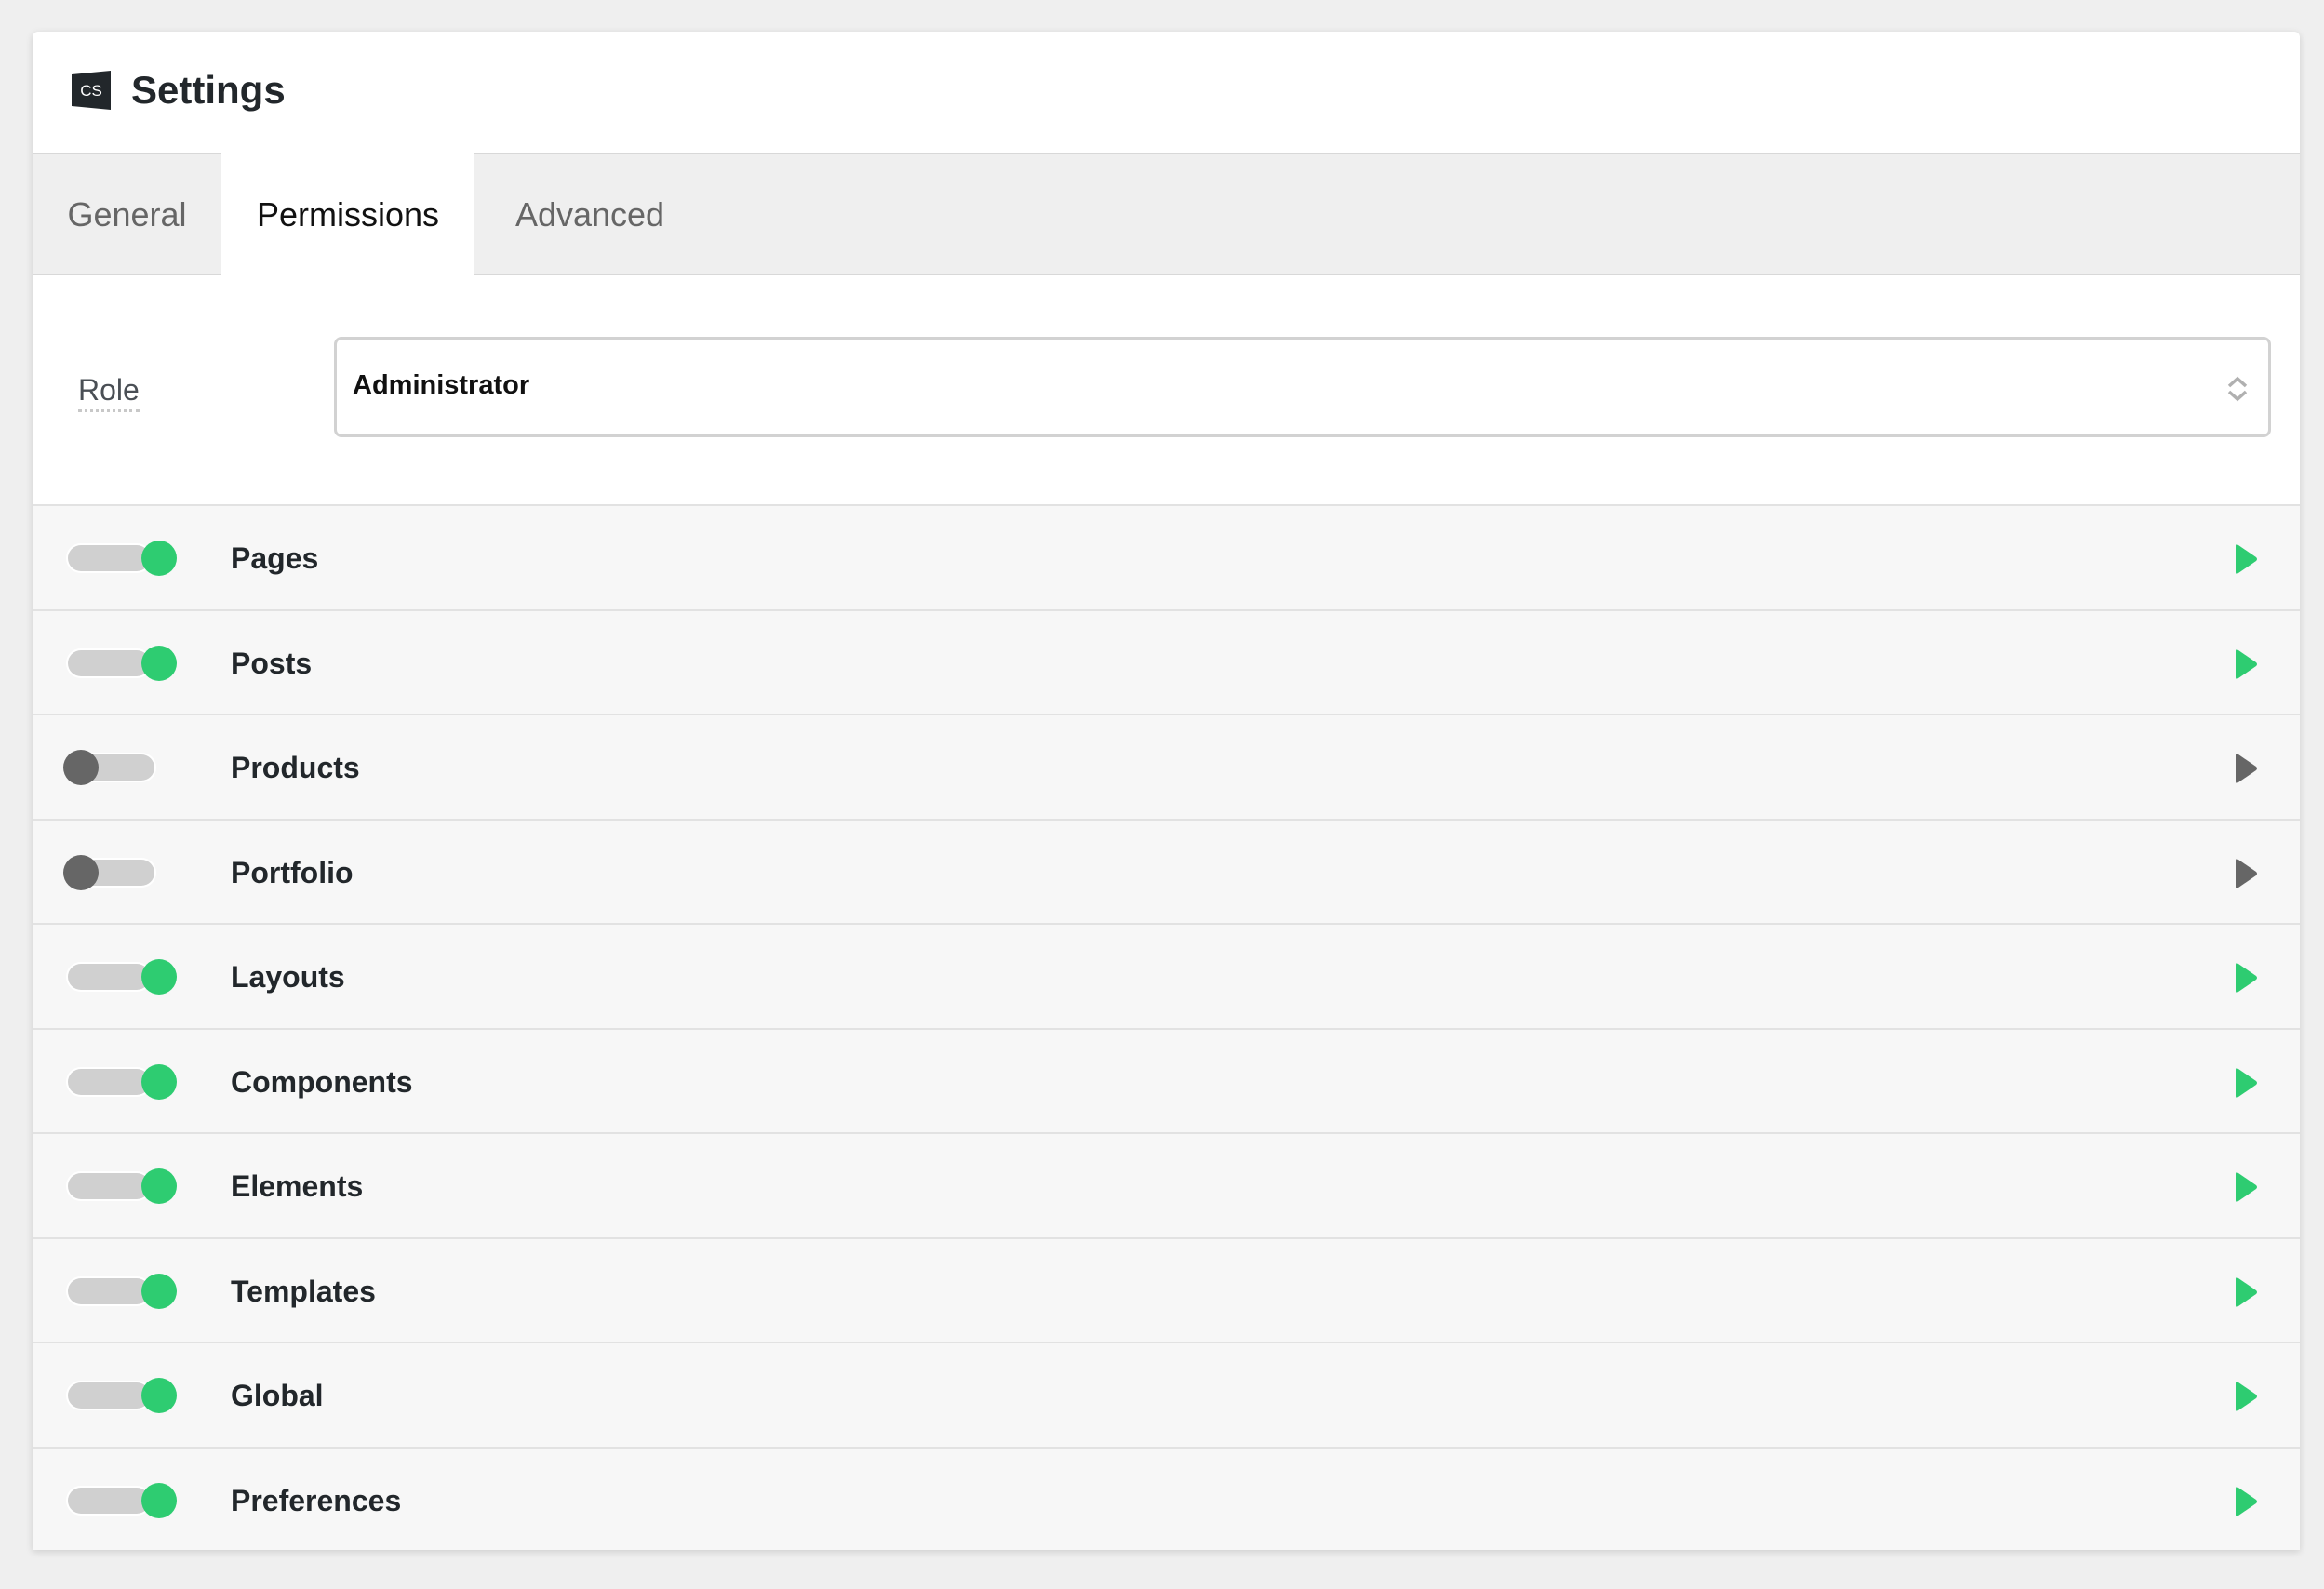  I want to click on permission-label: Global, so click(277, 1395).